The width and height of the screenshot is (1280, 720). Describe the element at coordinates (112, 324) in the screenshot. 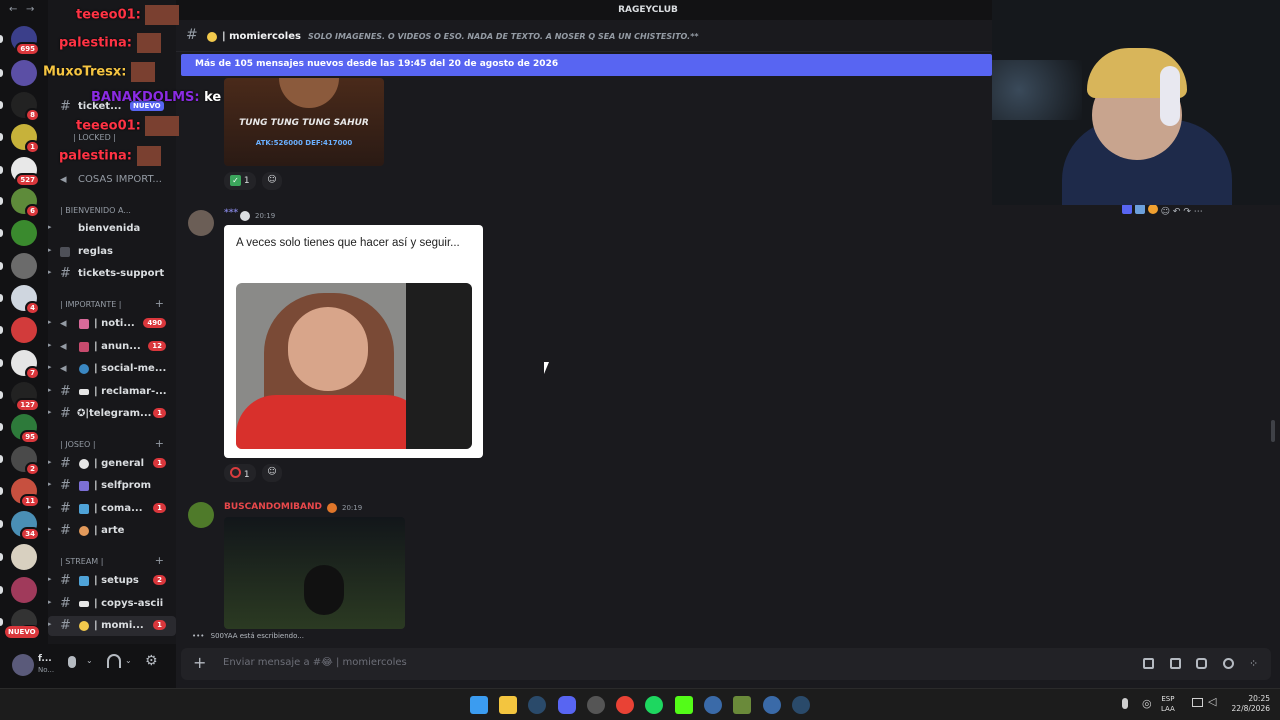

I see `channel-noticias: ▸ ◂ | noti... 490` at that location.